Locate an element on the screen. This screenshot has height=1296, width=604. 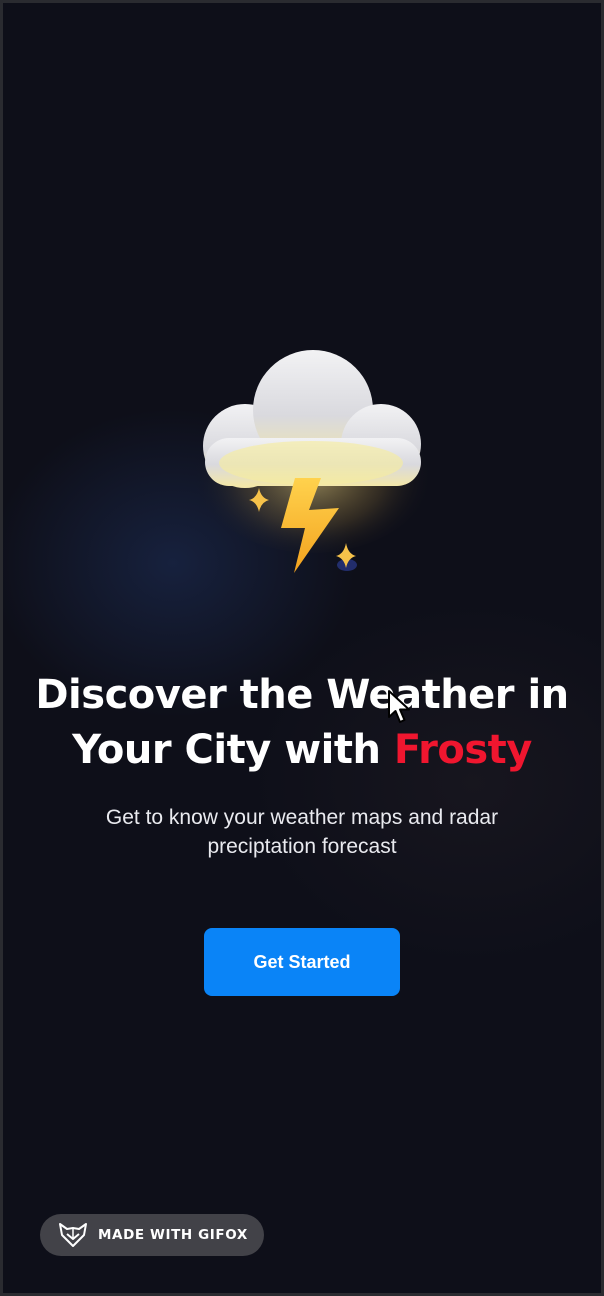
watermark-text: MADE WITH GIFOX is located at coordinates (173, 1235).